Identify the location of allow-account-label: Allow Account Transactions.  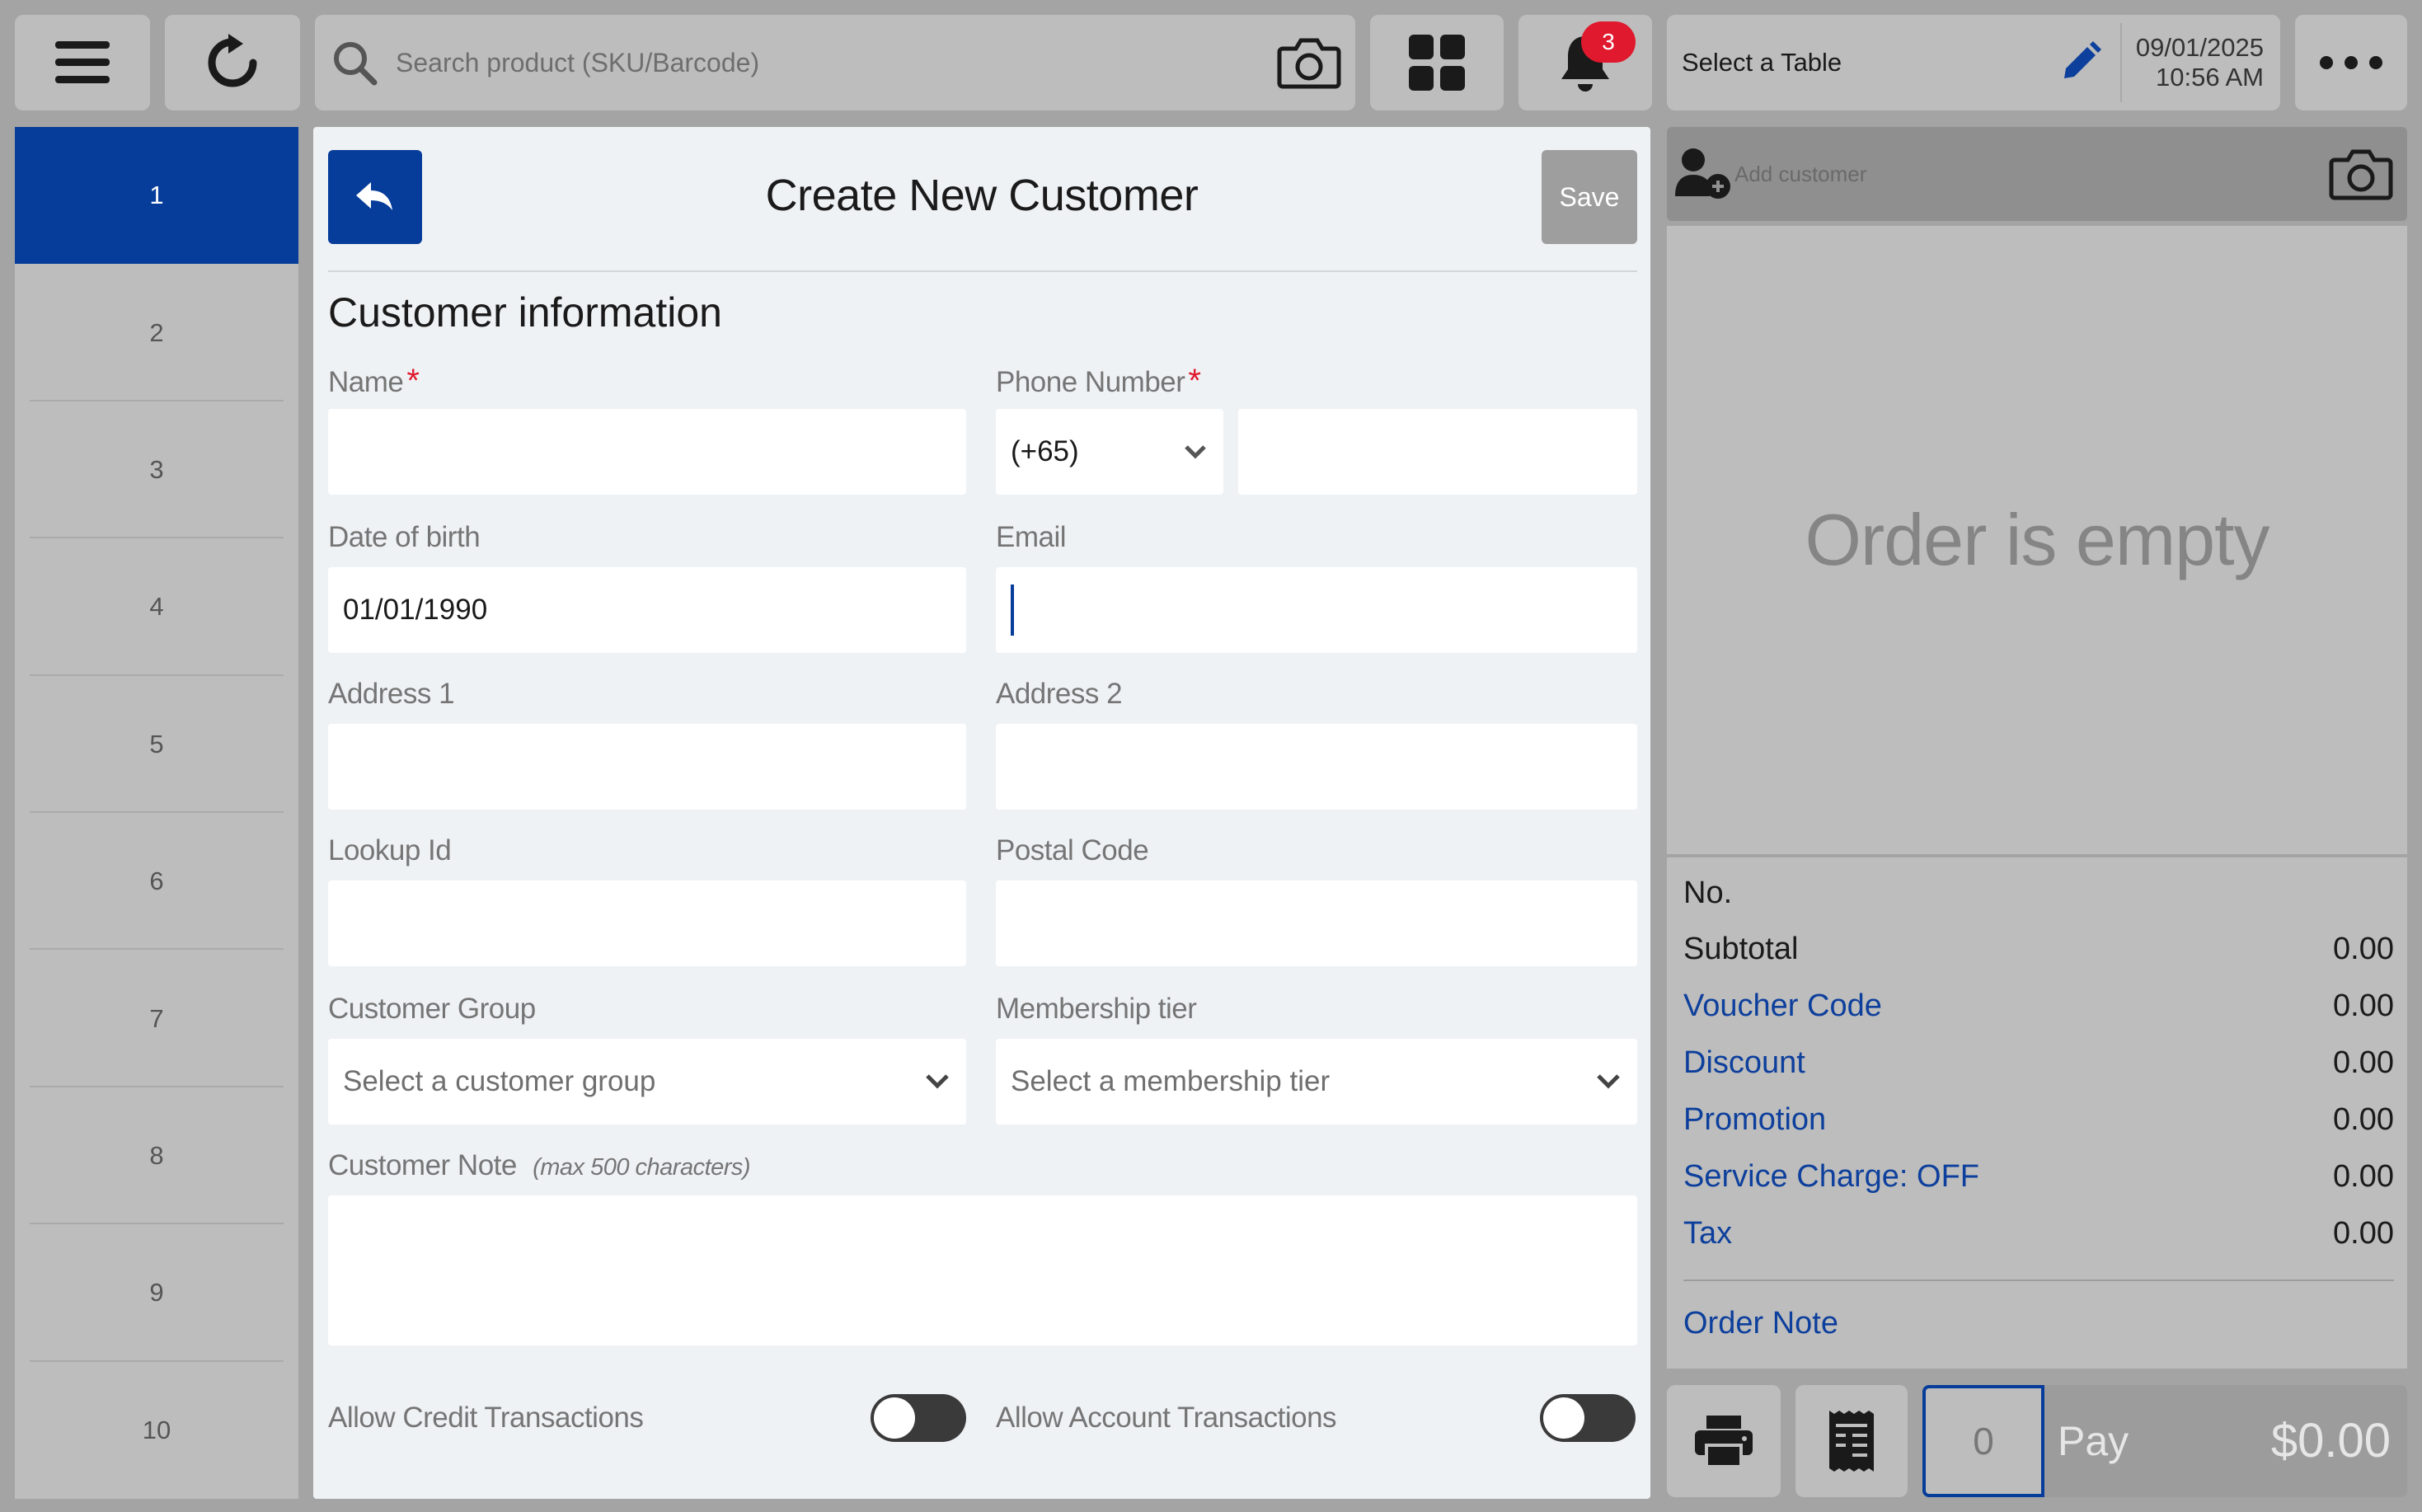
(1167, 1418).